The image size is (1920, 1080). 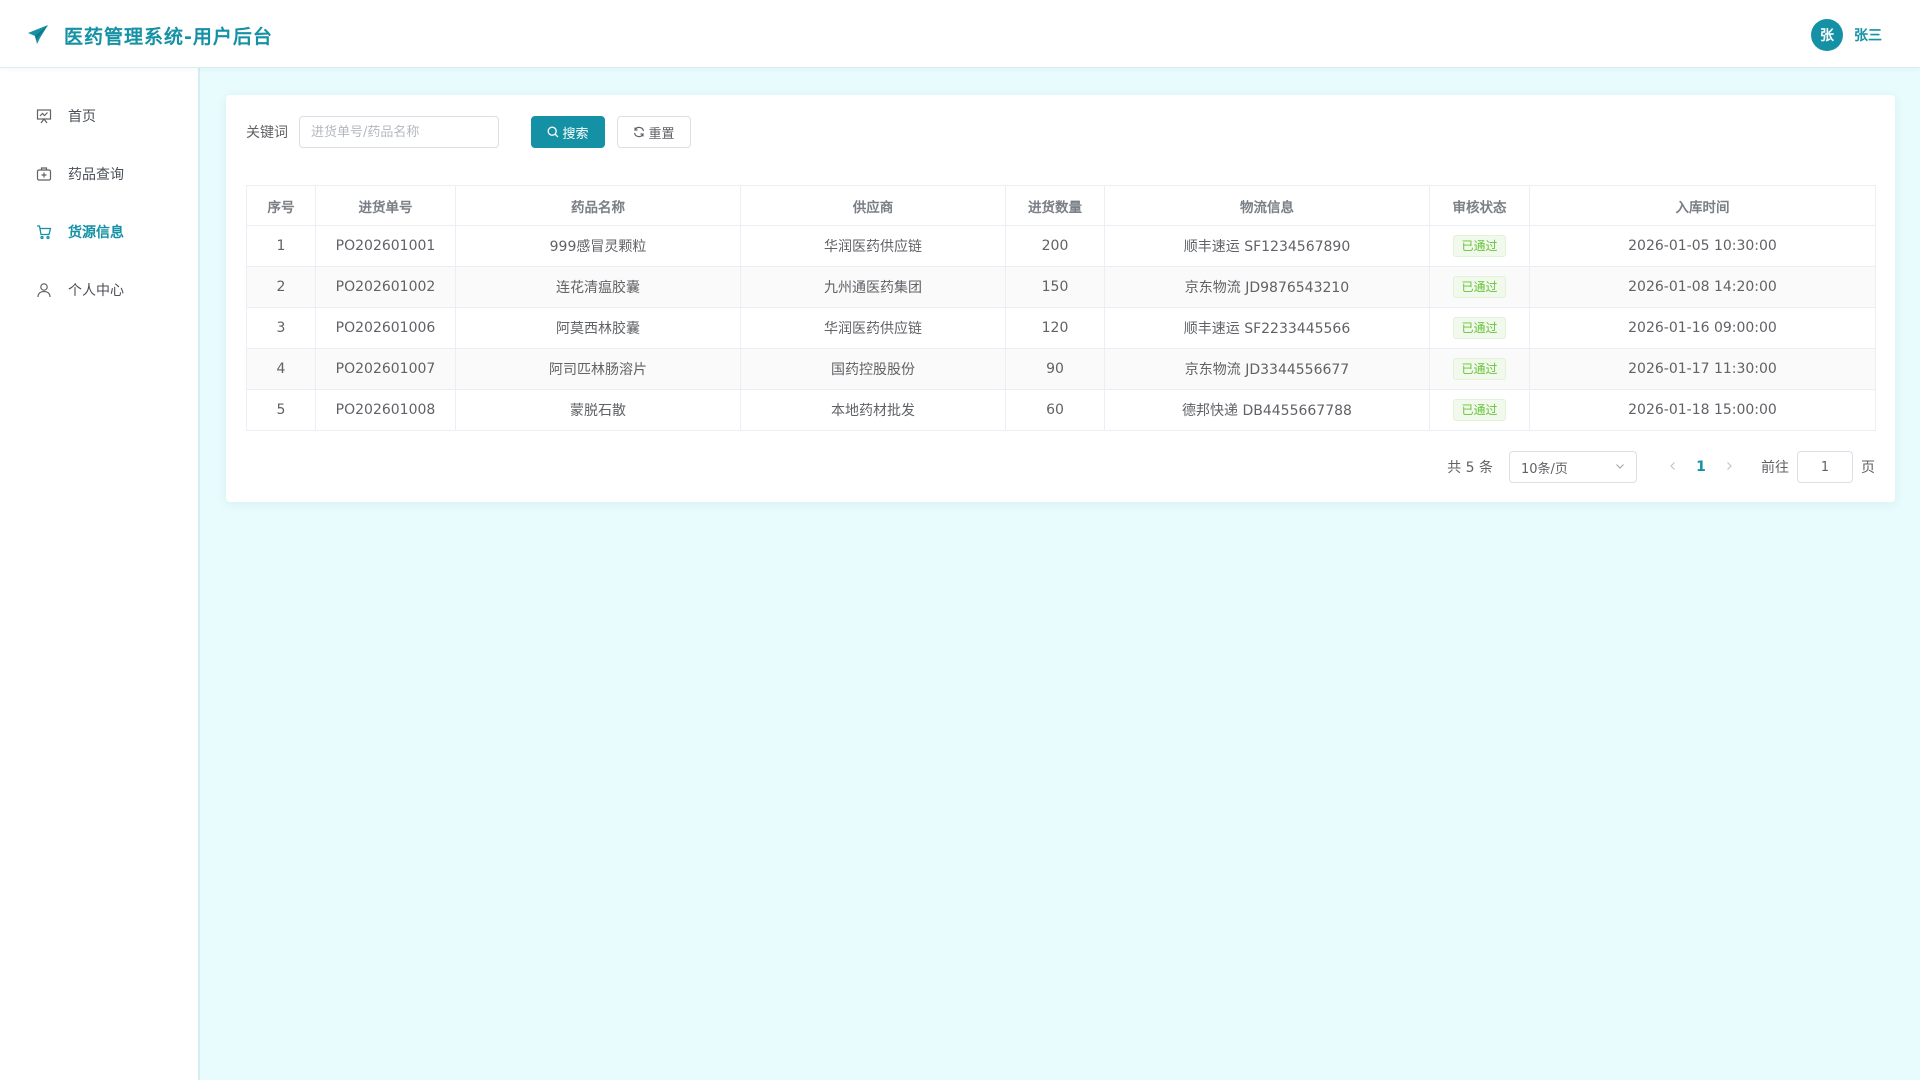 What do you see at coordinates (873, 369) in the screenshot?
I see `cell-supplier: 国药控股股份` at bounding box center [873, 369].